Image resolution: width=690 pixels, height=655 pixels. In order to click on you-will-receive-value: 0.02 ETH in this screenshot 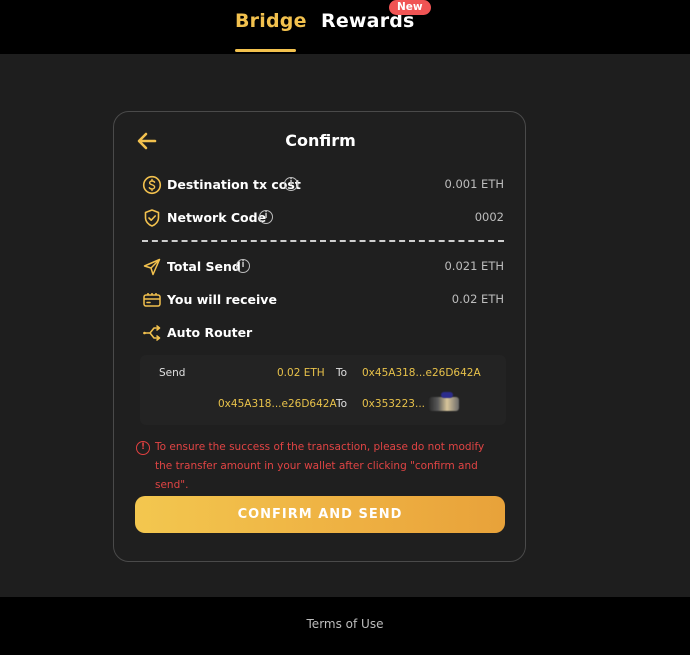, I will do `click(477, 299)`.